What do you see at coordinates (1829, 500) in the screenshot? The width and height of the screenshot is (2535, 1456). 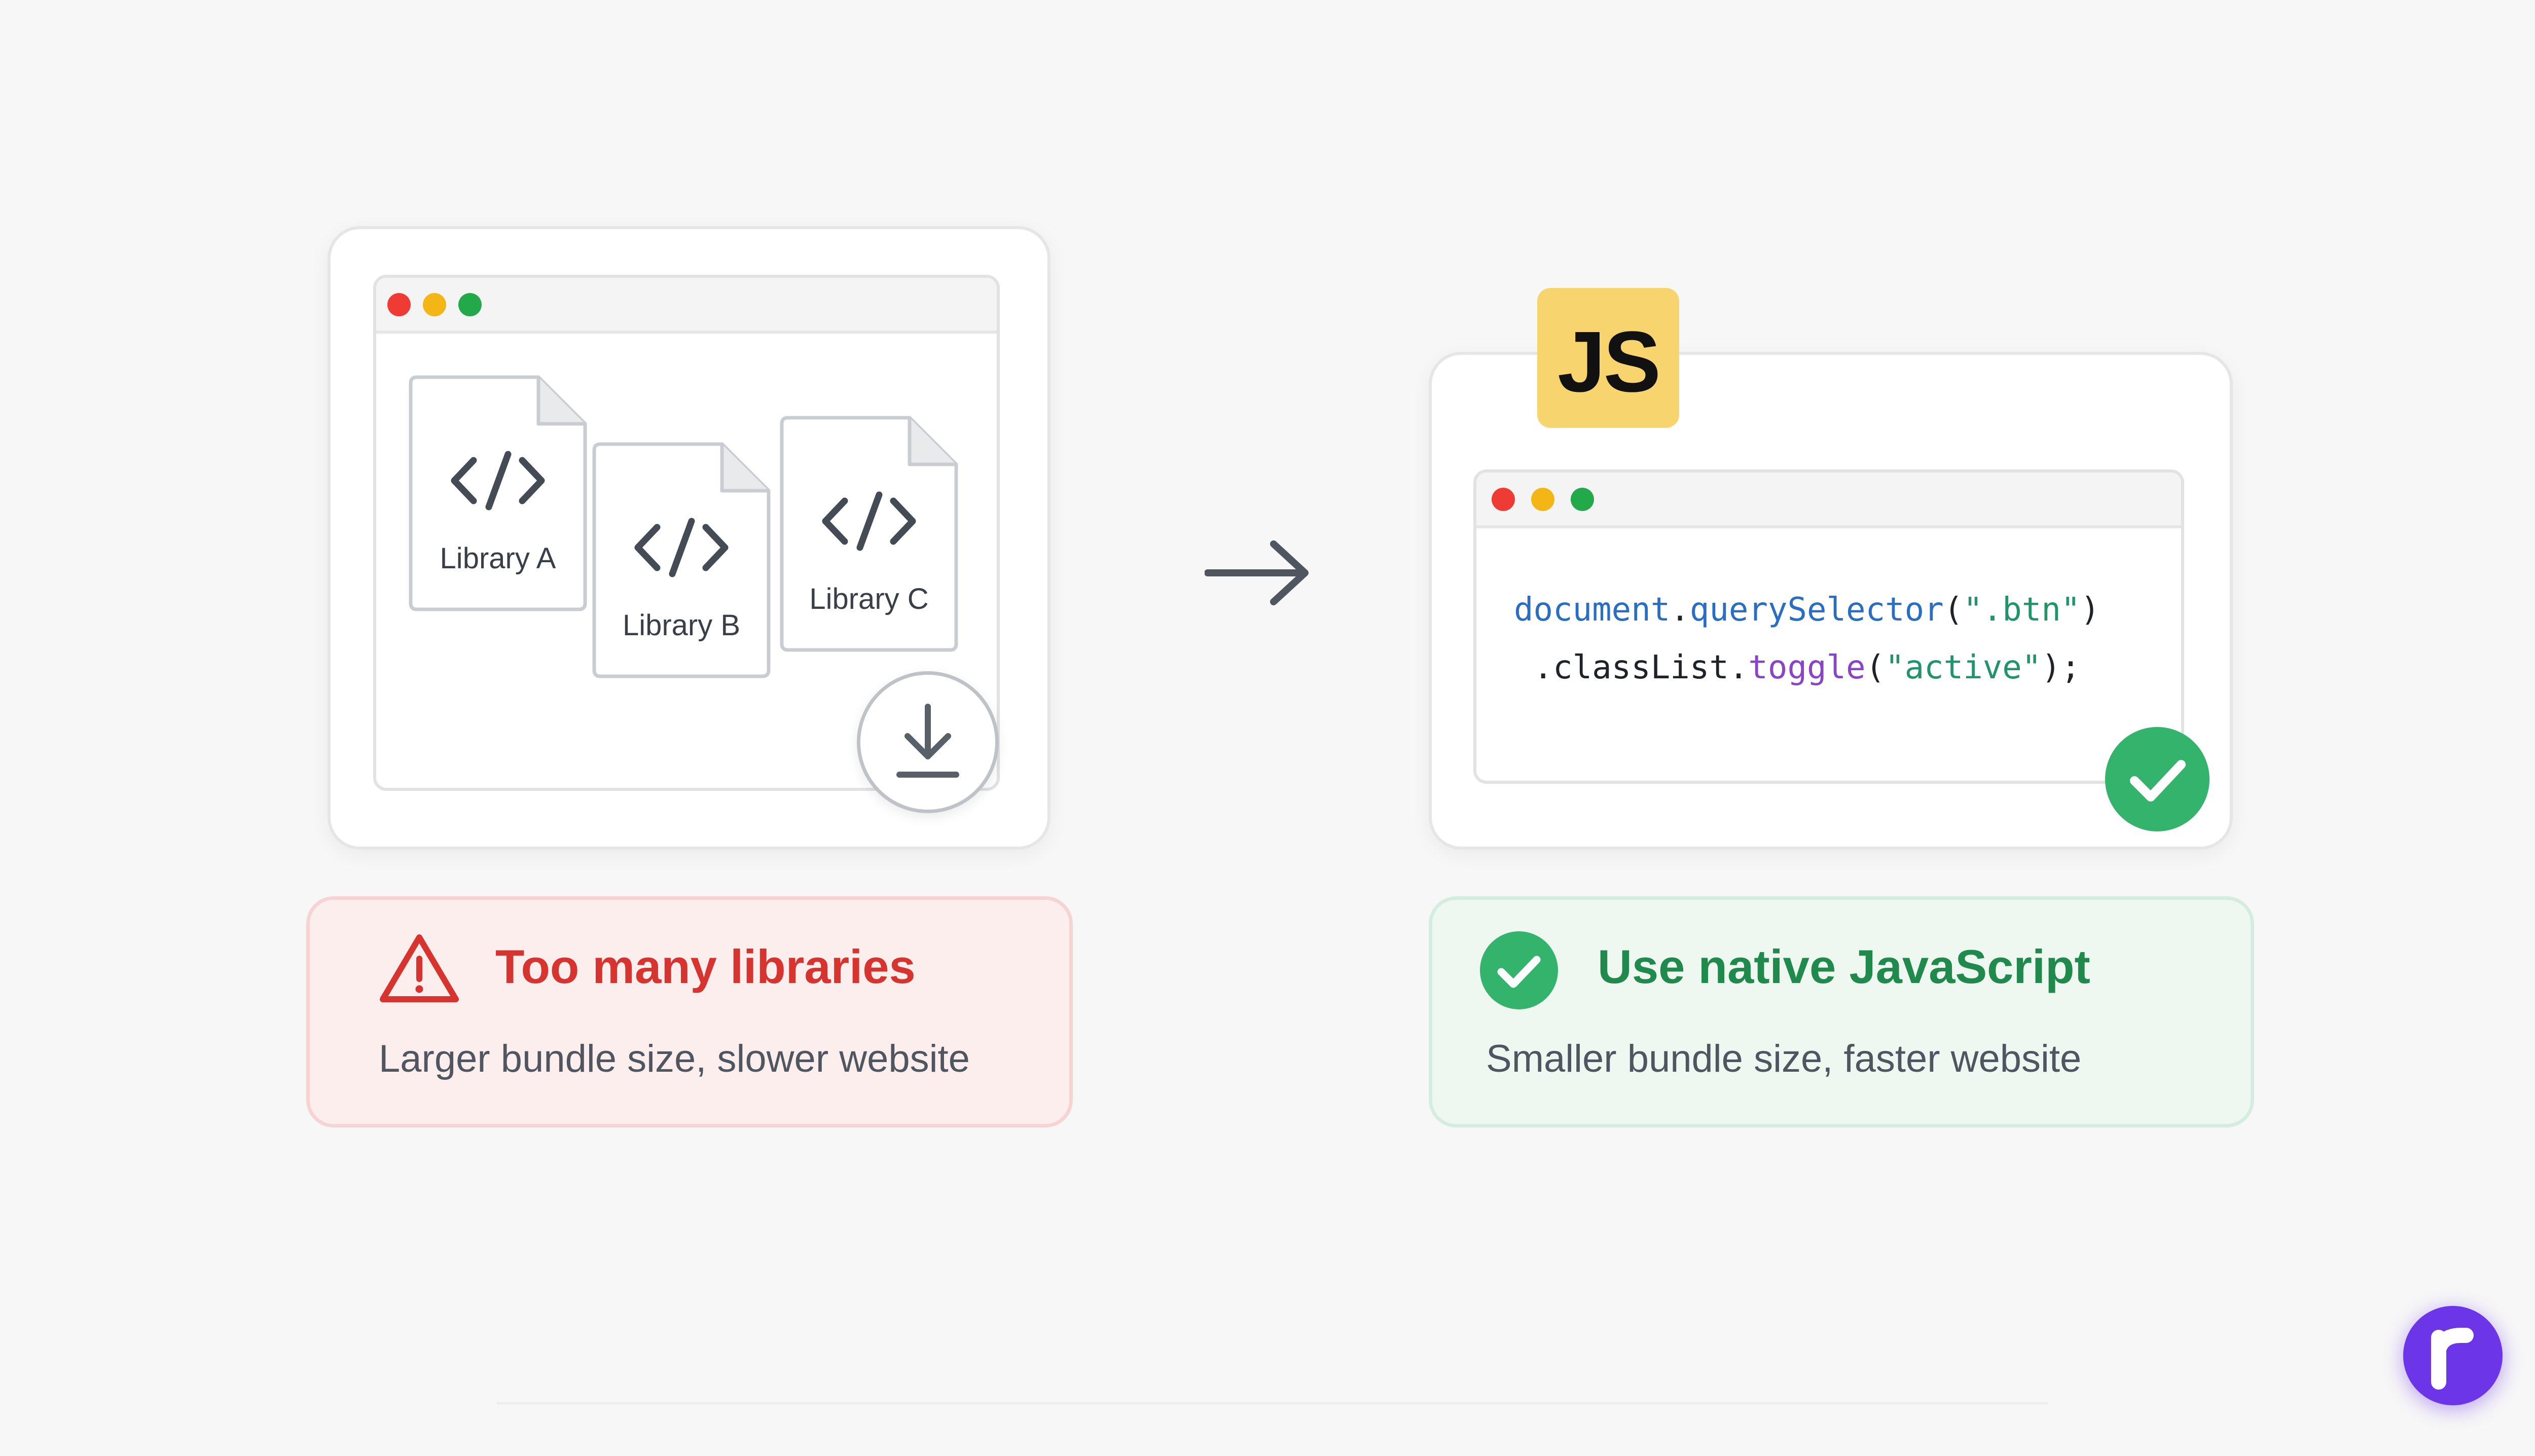 I see `editor-title-bar` at bounding box center [1829, 500].